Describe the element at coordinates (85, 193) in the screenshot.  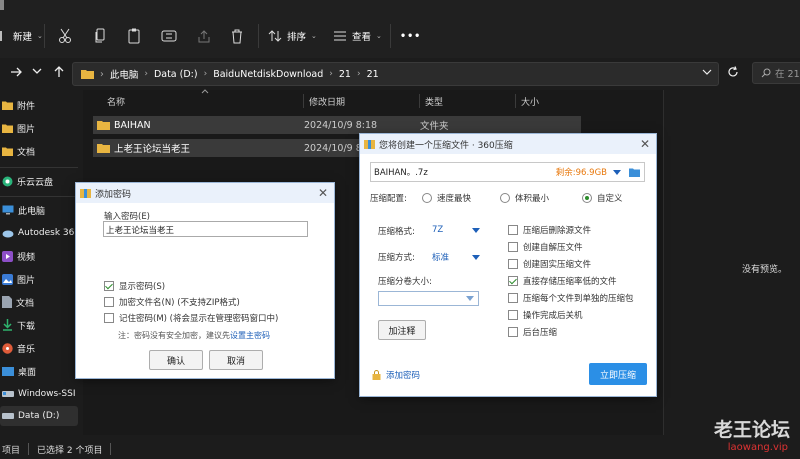
I see `archive-icon` at that location.